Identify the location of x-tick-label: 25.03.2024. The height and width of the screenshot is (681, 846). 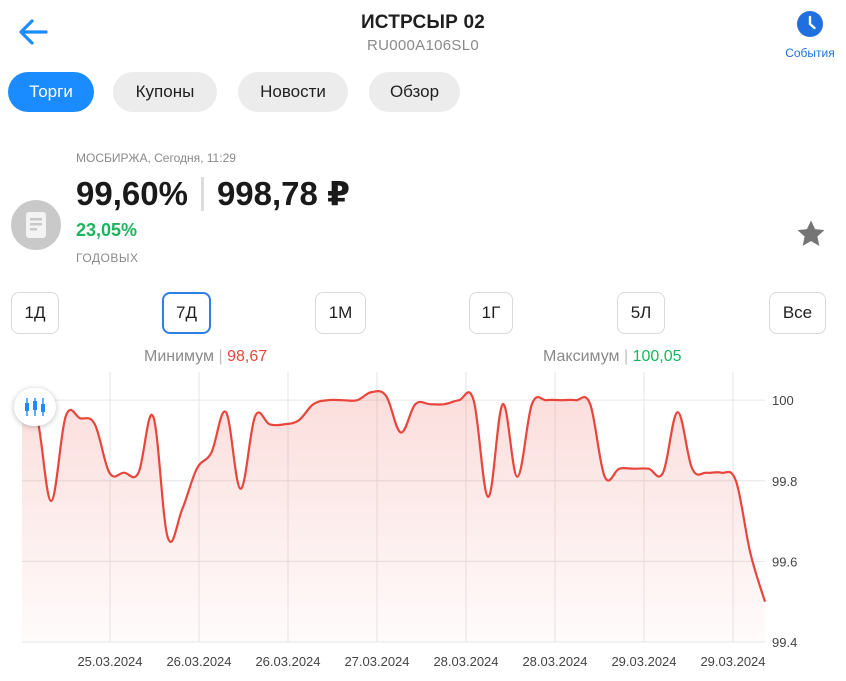
(109, 661).